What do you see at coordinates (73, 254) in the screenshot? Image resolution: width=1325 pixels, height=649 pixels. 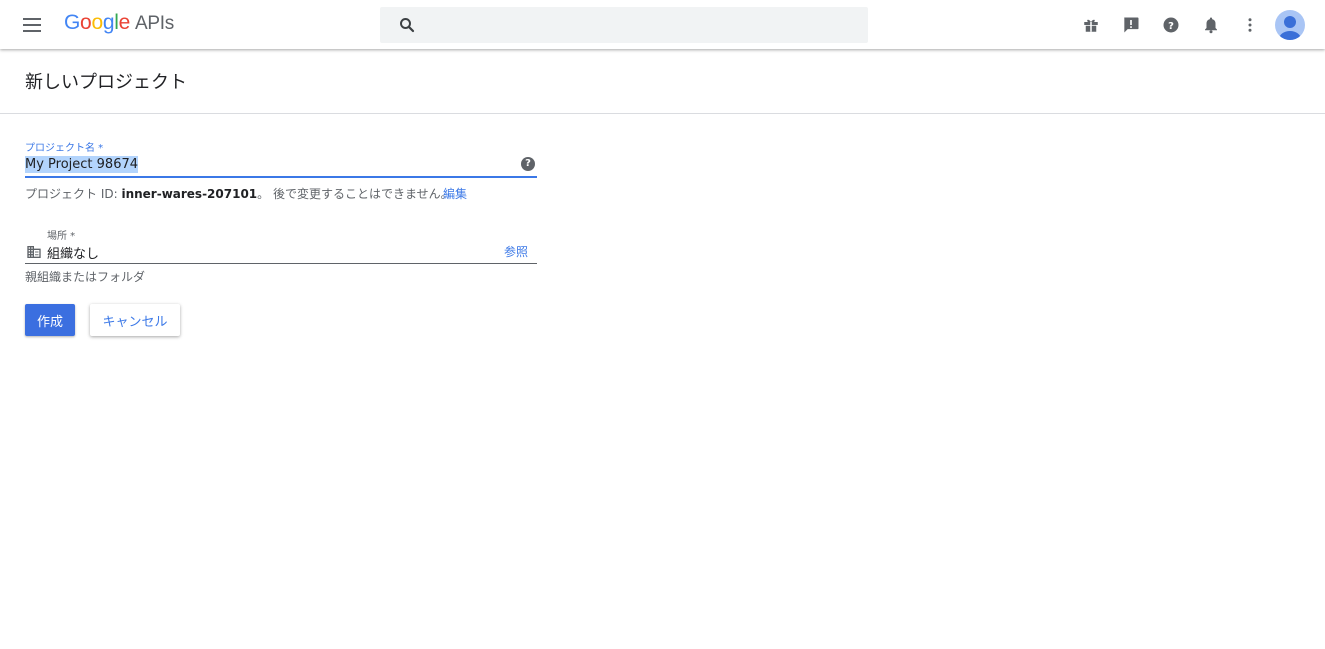 I see `location-value: 組織なし` at bounding box center [73, 254].